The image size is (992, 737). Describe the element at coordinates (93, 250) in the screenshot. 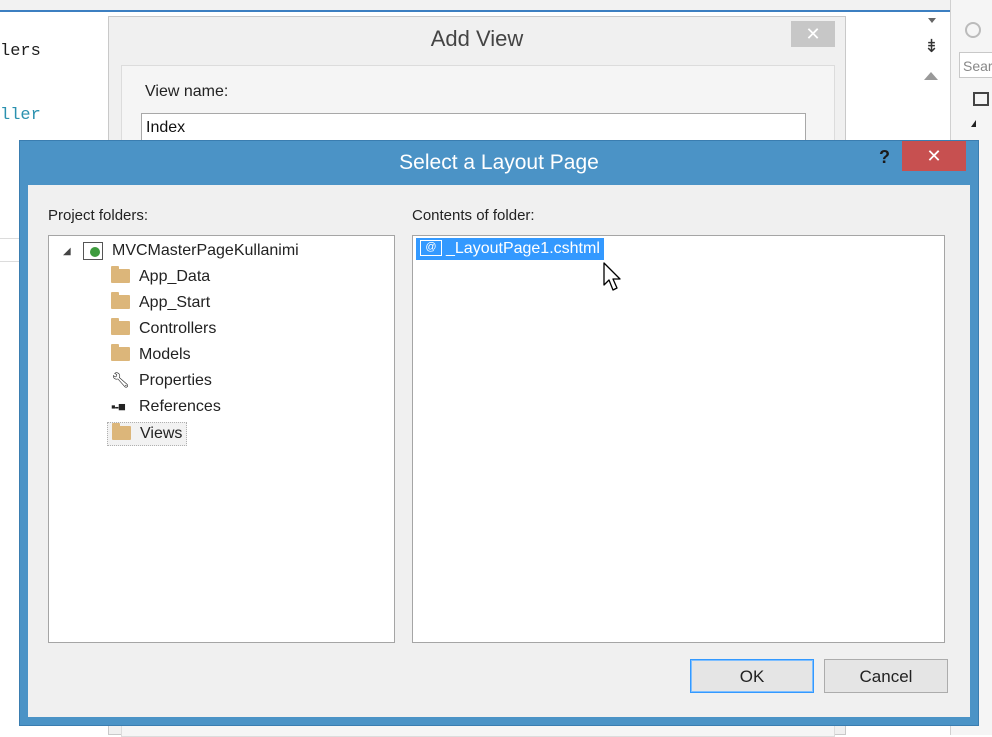

I see `web-project-icon` at that location.